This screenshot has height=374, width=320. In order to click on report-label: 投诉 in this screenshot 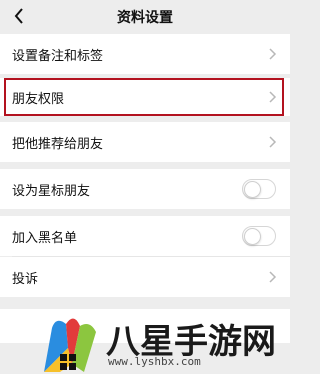, I will do `click(25, 279)`.